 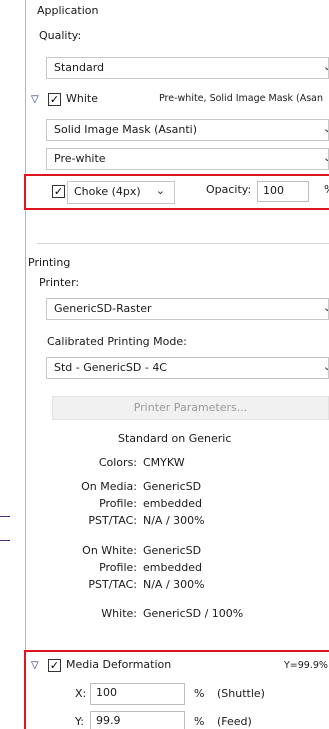 I want to click on white-checkbox: ✓, so click(x=54, y=99).